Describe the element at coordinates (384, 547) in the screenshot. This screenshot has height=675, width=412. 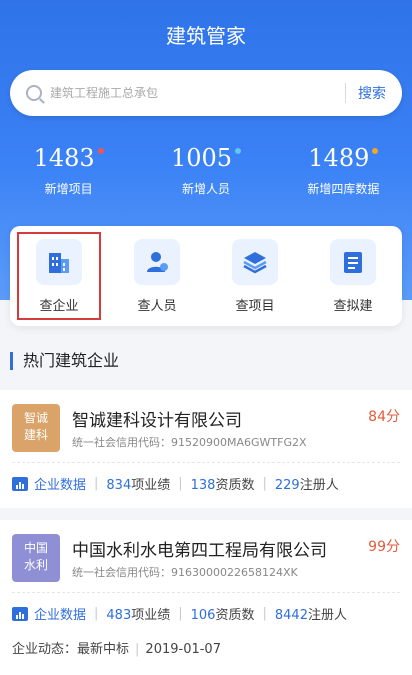
I see `company-score: 99分` at that location.